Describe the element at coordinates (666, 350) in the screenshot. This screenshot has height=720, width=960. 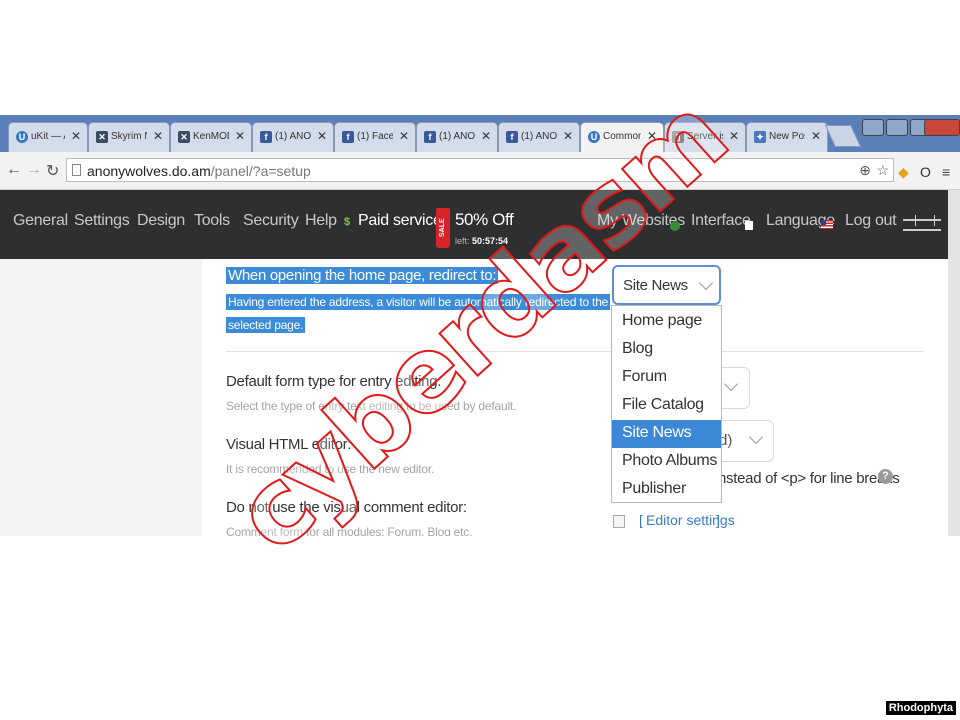
I see `dropdown-option-blog: Blog` at that location.